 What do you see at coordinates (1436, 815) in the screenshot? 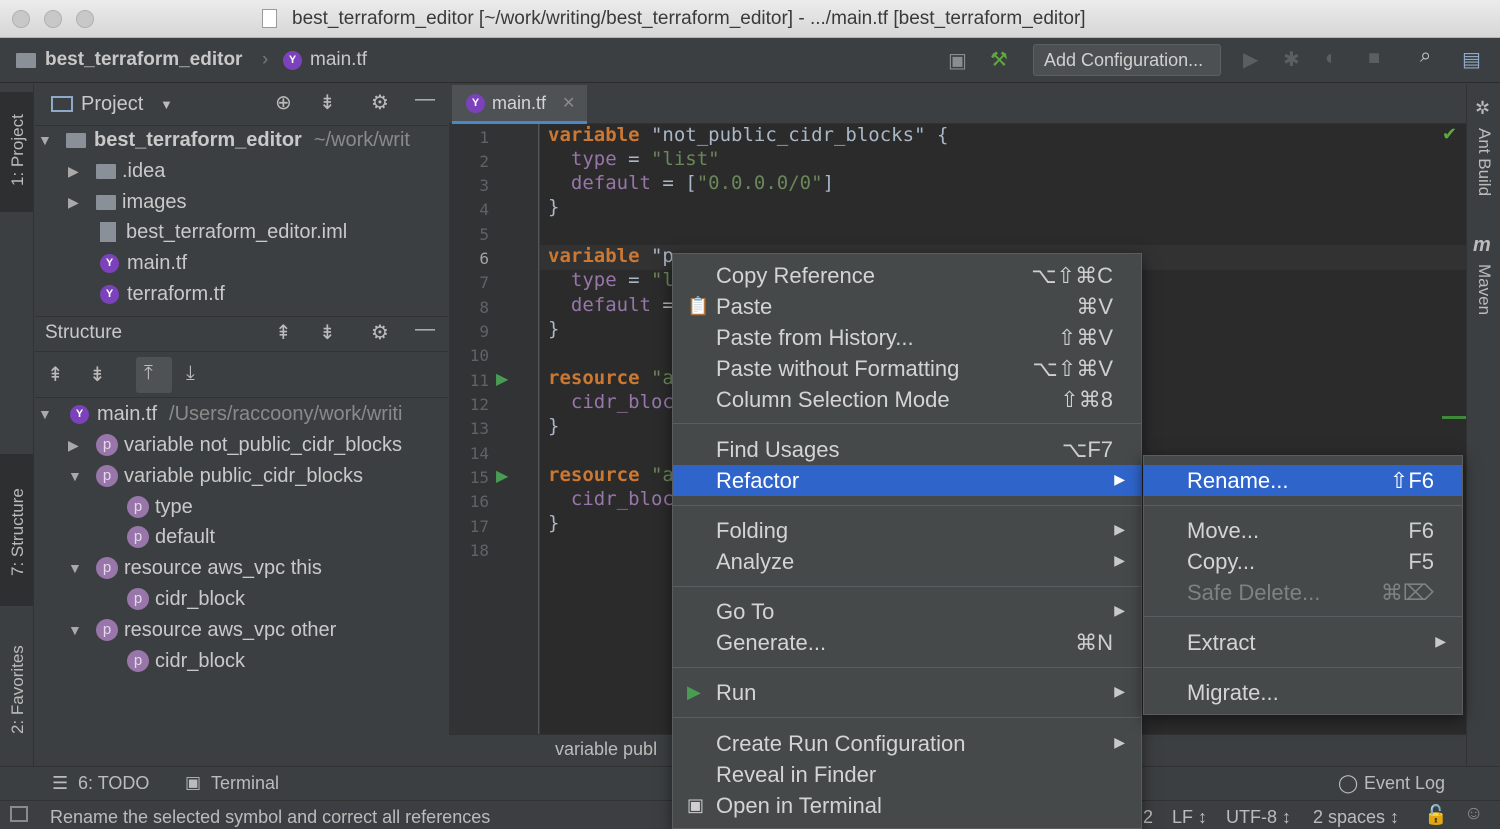
I see `lock-icon: 🔓` at bounding box center [1436, 815].